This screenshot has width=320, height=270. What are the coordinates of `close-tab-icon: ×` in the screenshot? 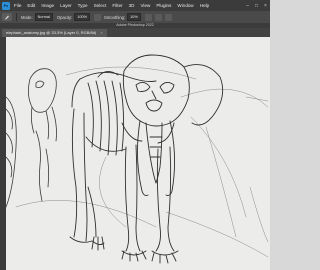 It's located at (101, 32).